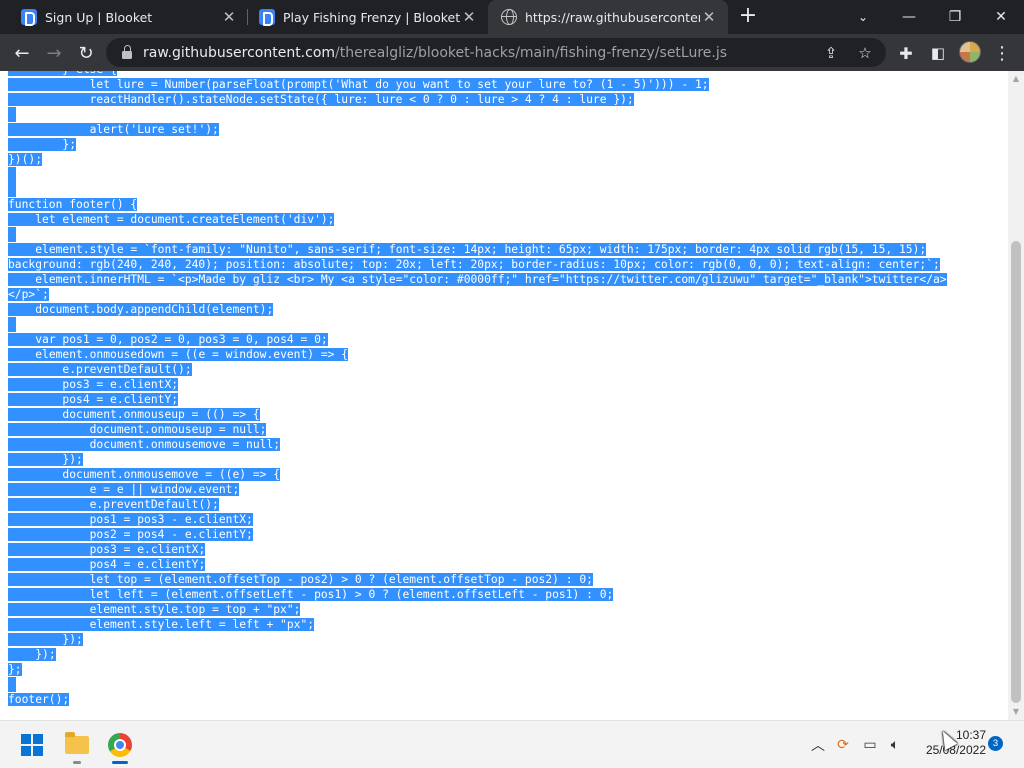  What do you see at coordinates (1016, 79) in the screenshot?
I see `scroll-up-arrow-icon: ▲` at bounding box center [1016, 79].